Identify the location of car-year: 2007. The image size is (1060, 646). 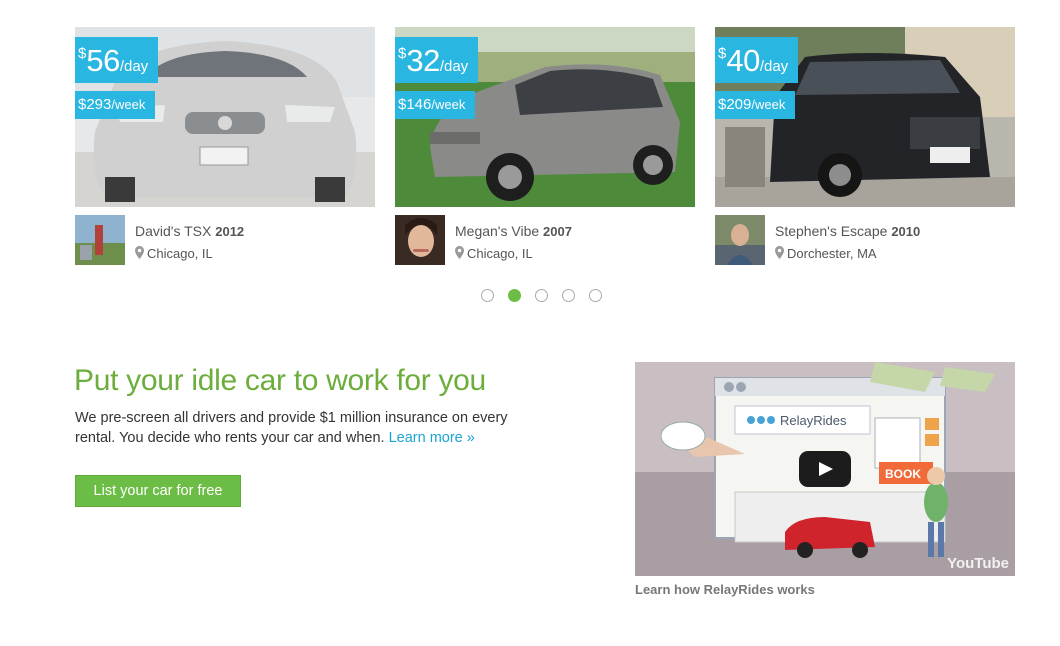
(557, 231).